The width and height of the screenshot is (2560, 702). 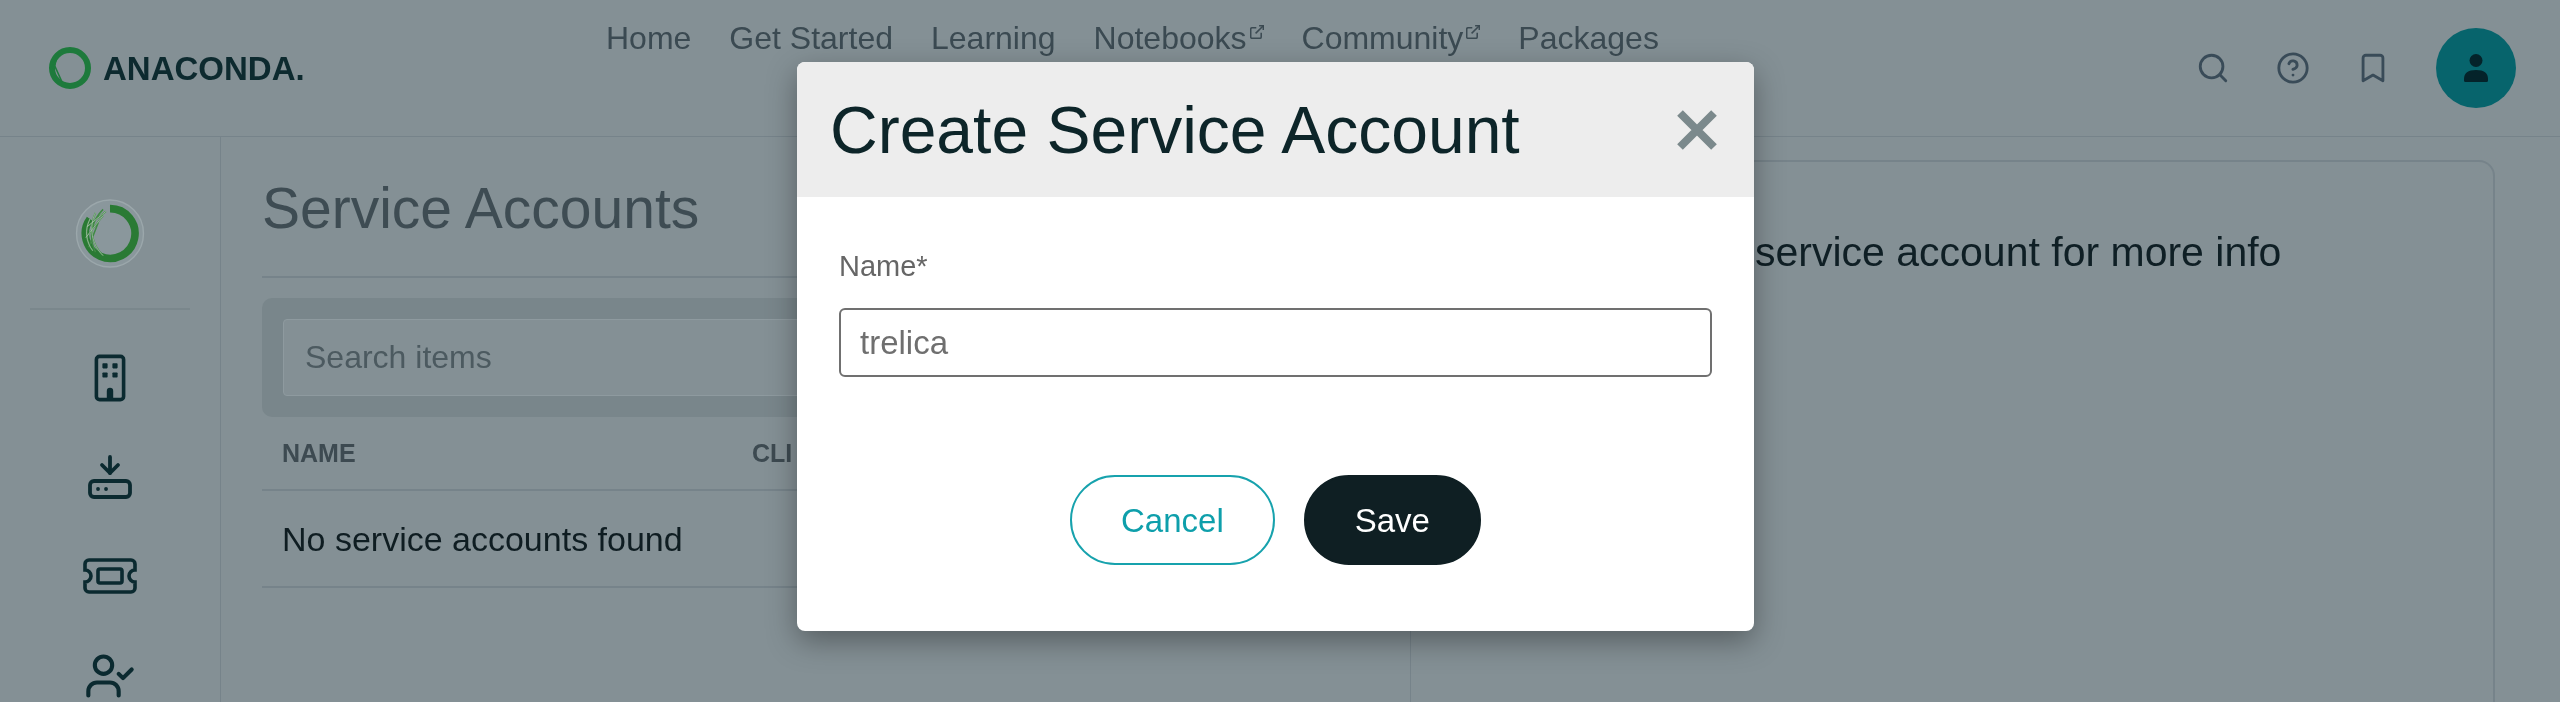 What do you see at coordinates (1172, 520) in the screenshot?
I see `cancel-button: Cancel` at bounding box center [1172, 520].